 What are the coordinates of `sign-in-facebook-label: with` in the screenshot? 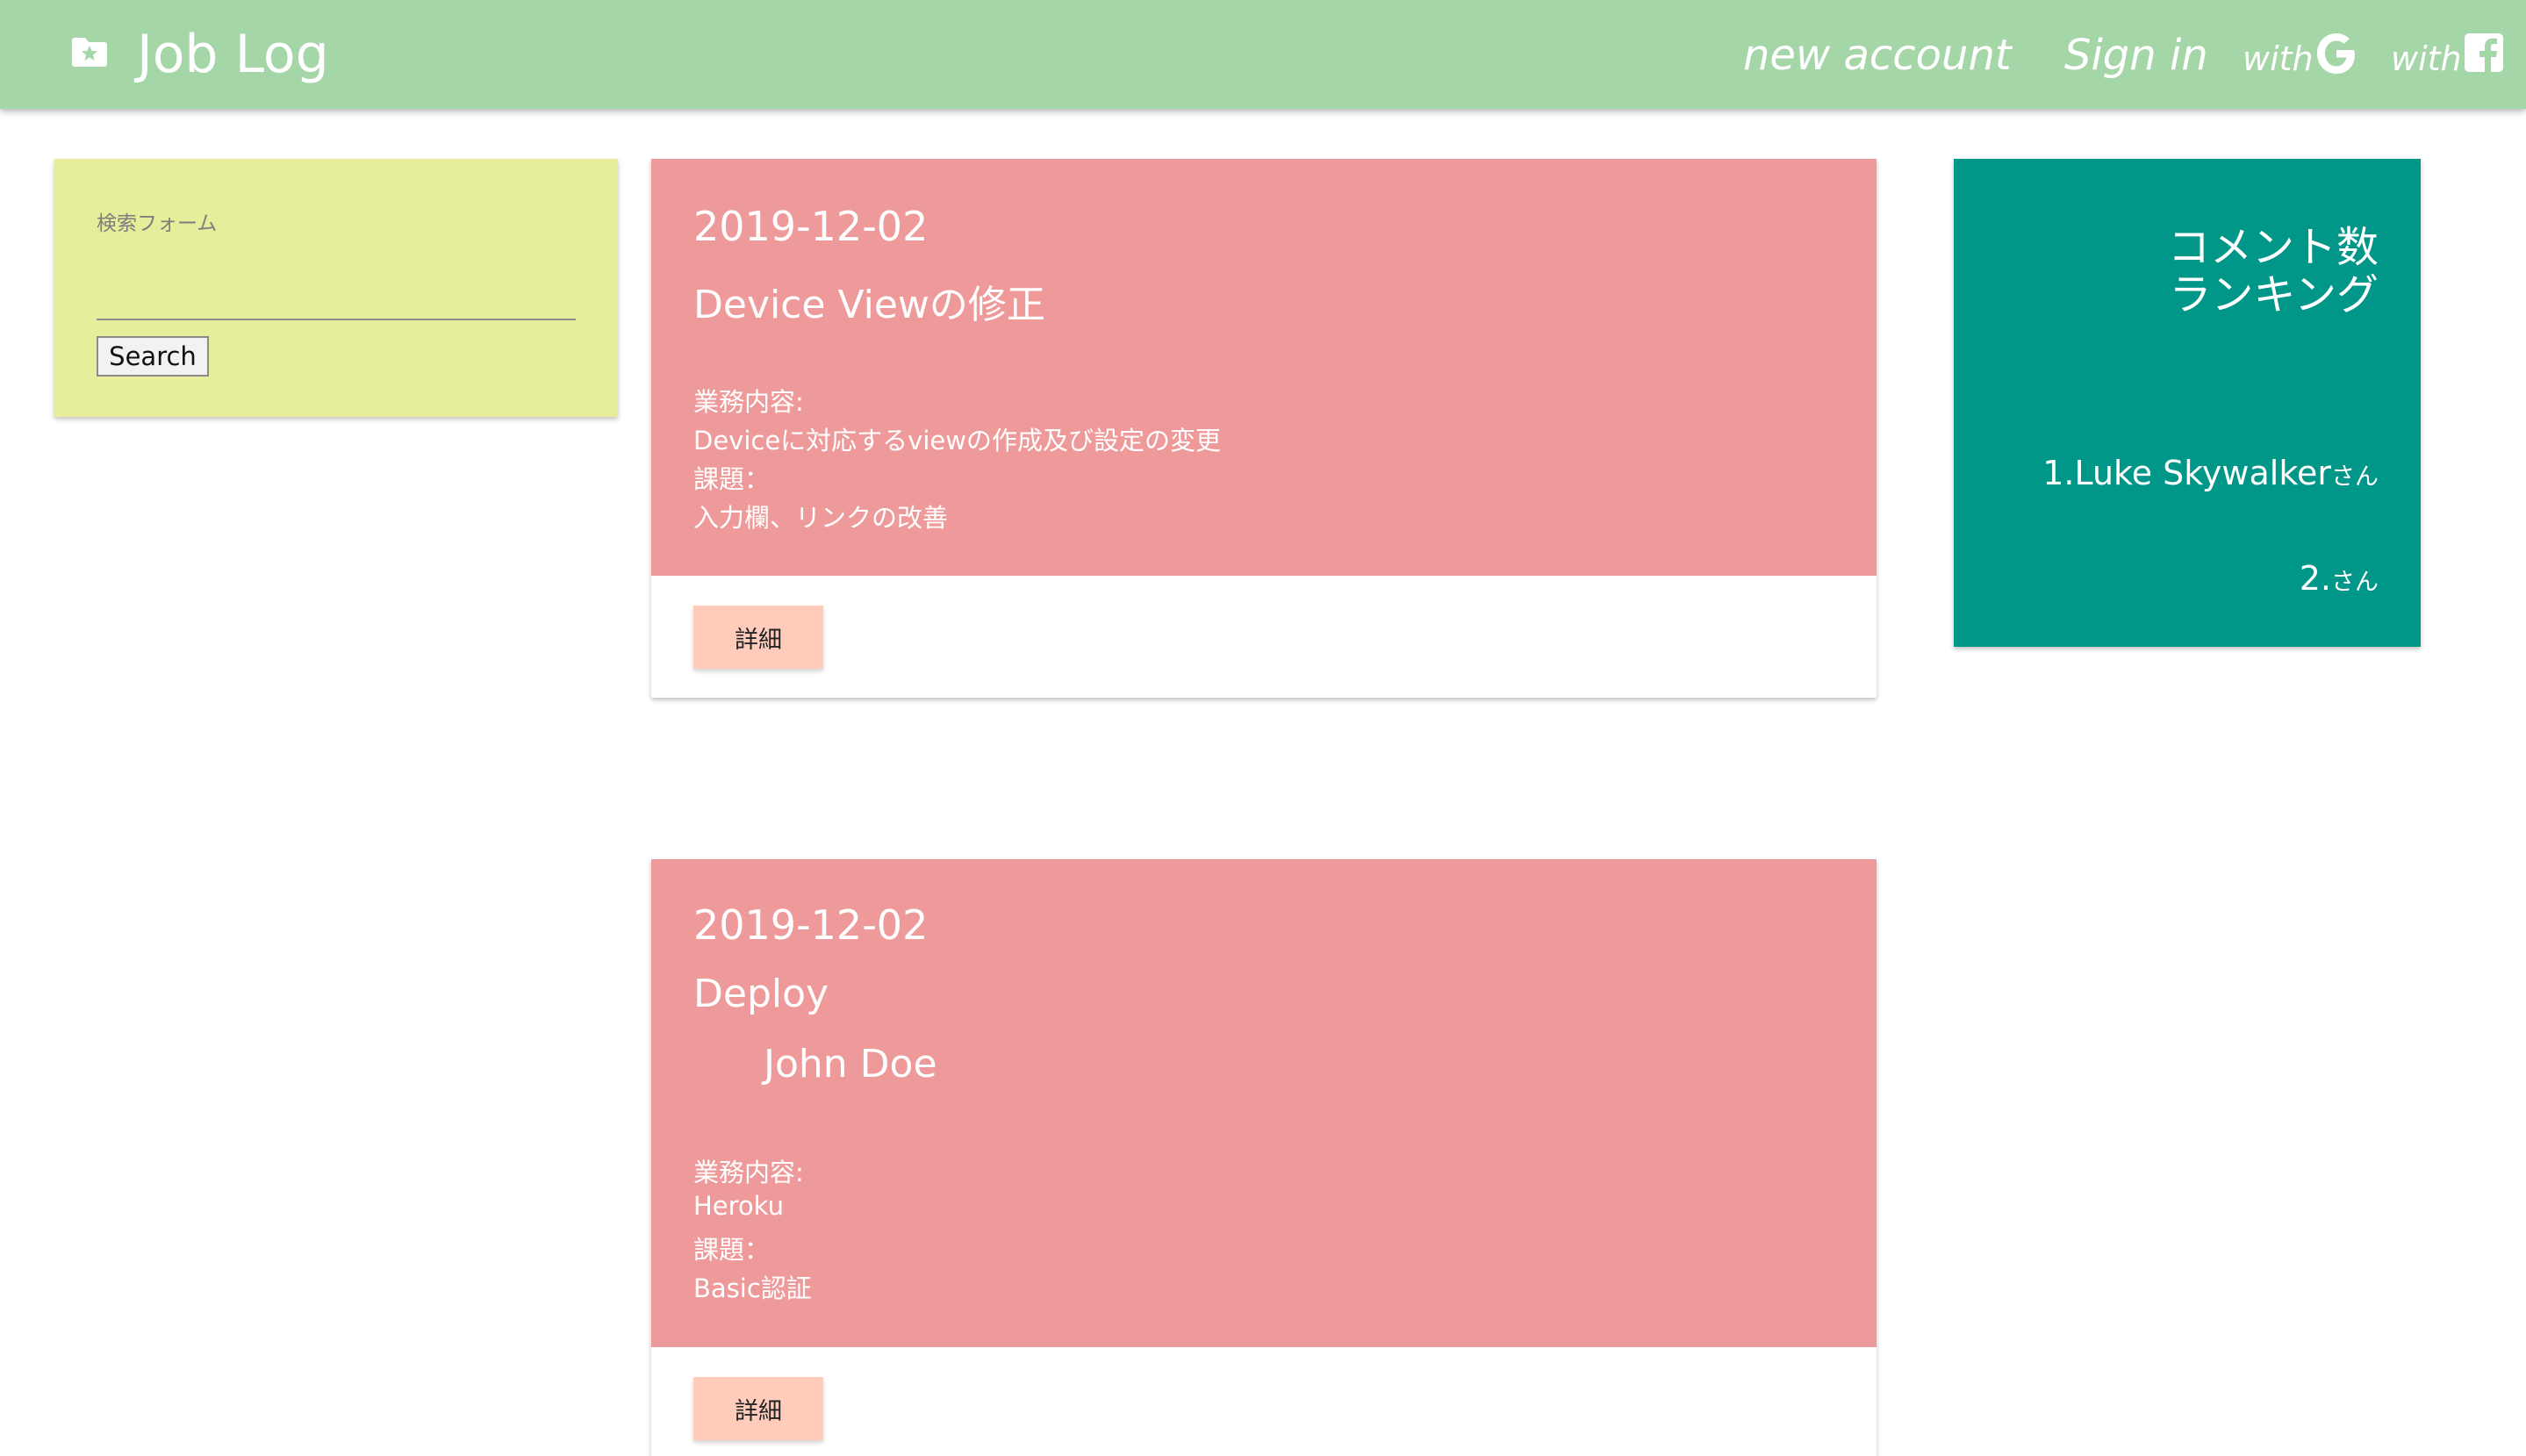 It's located at (2427, 59).